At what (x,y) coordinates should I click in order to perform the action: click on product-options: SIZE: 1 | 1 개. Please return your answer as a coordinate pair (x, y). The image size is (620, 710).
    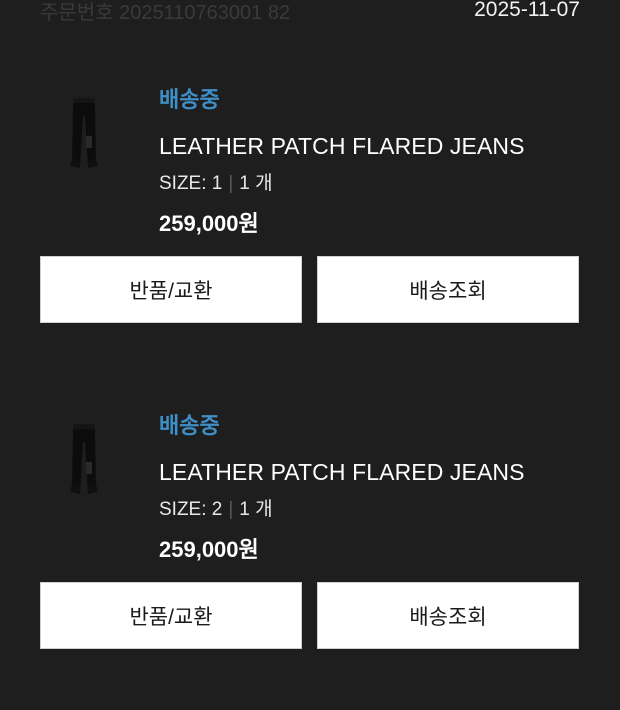
    Looking at the image, I should click on (216, 184).